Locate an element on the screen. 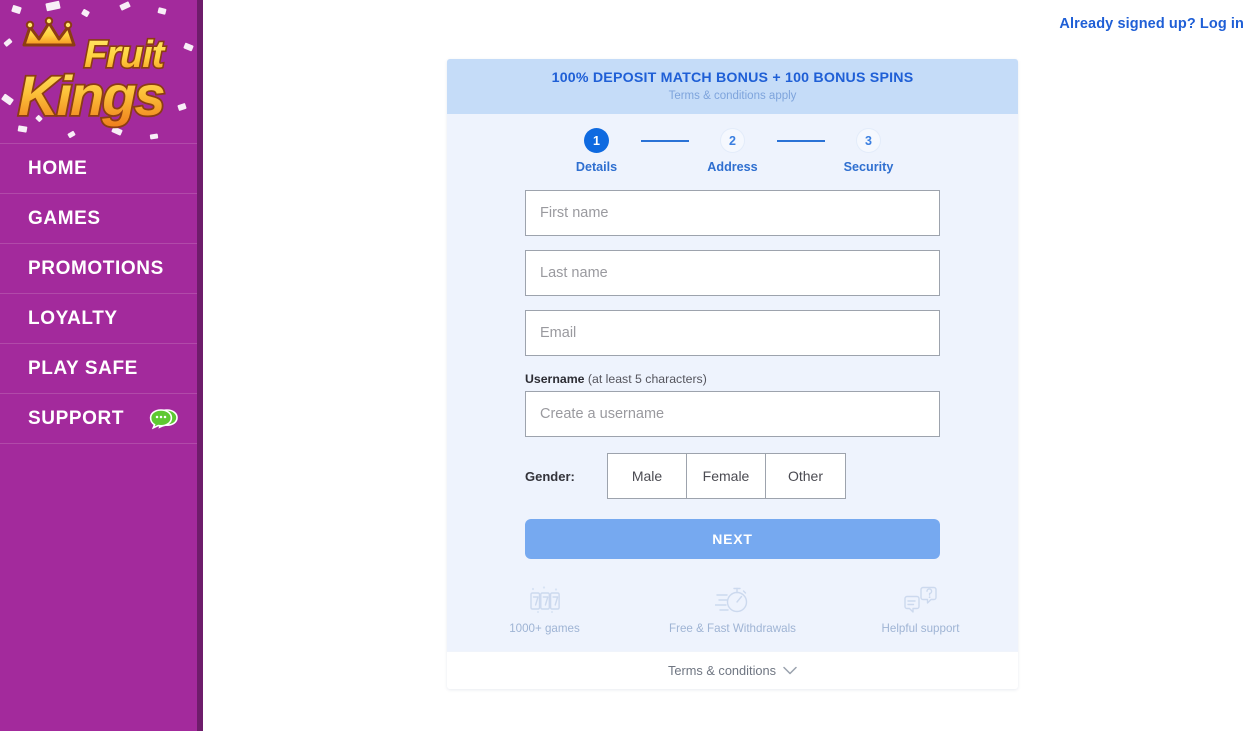  gender-row: Gender: Male Female Other is located at coordinates (732, 476).